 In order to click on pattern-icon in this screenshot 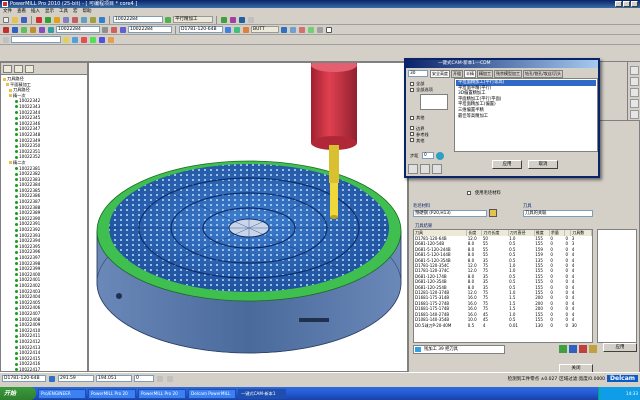, I will do `click(57, 20)`.